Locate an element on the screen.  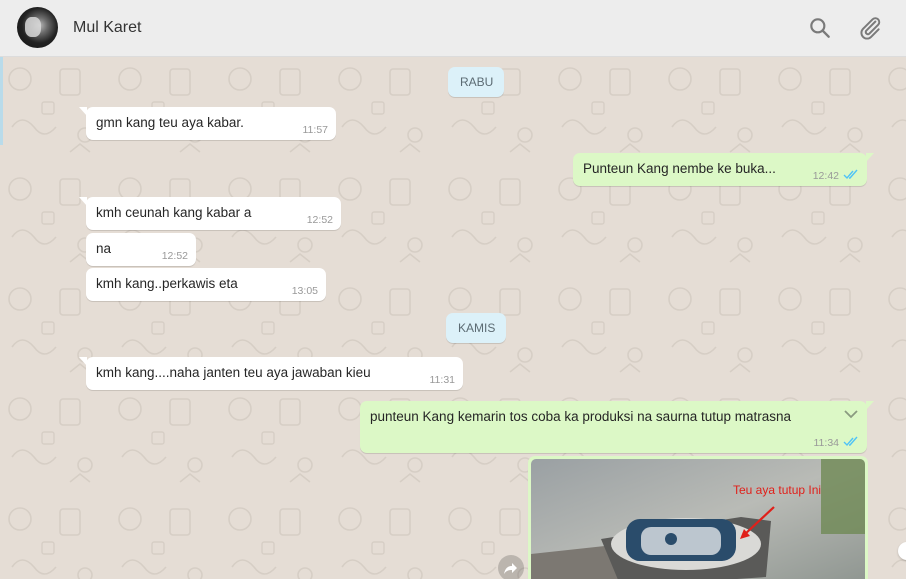
edge-stripe is located at coordinates (1, 101).